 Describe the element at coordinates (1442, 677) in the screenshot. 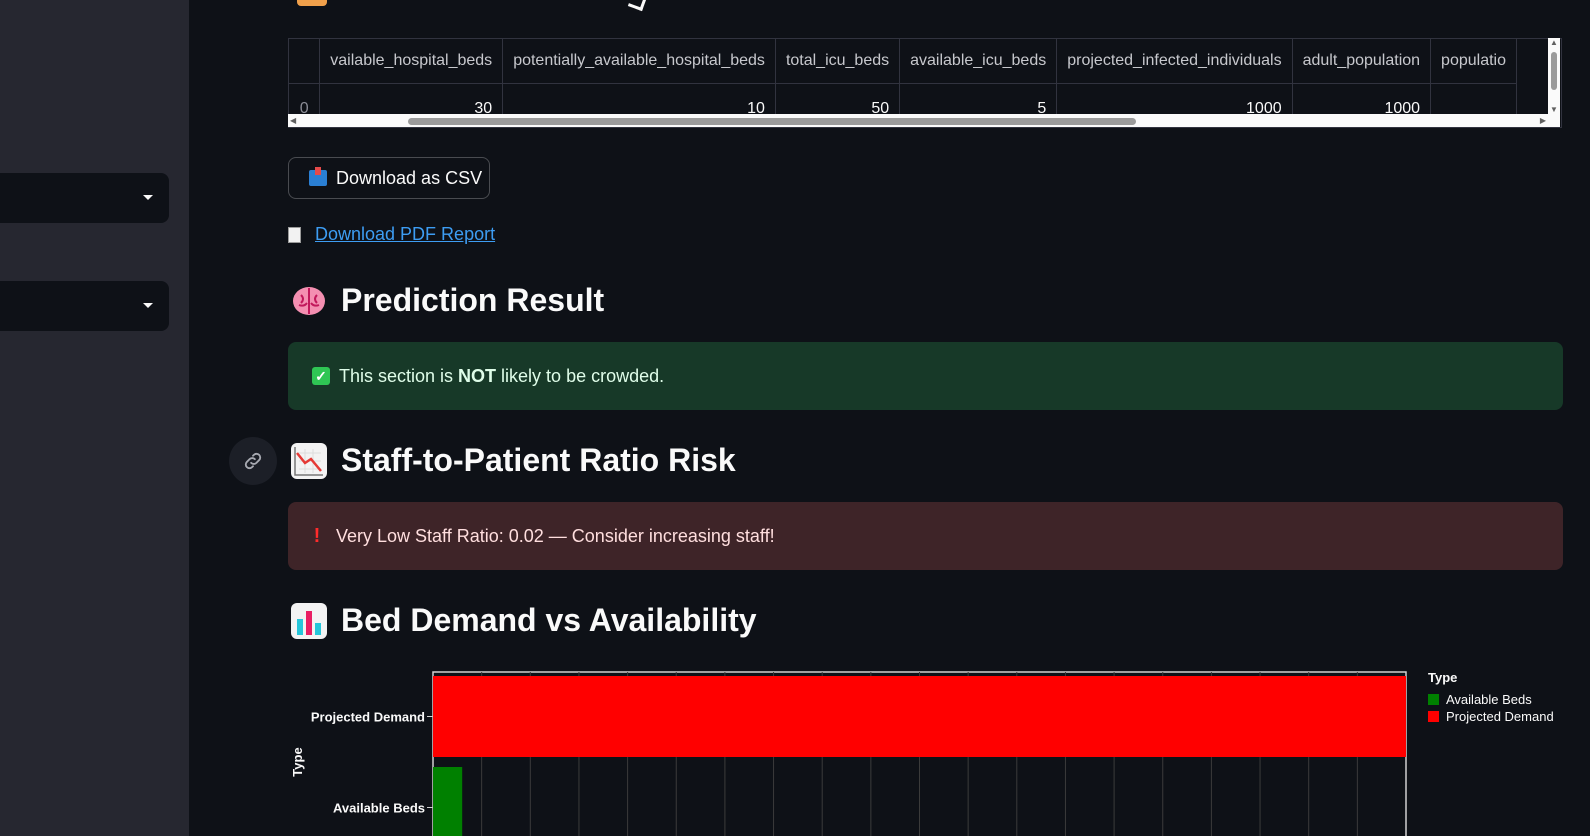

I see `legend-title: Type` at that location.